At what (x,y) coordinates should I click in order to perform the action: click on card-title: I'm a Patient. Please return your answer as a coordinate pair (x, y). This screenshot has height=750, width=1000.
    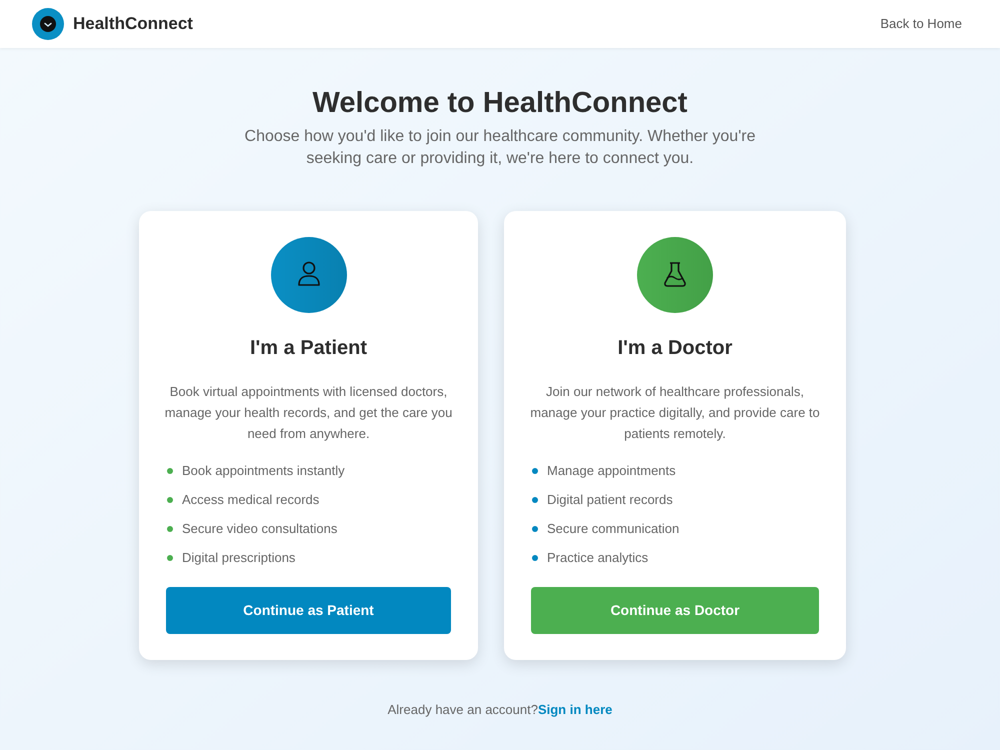
    Looking at the image, I should click on (308, 348).